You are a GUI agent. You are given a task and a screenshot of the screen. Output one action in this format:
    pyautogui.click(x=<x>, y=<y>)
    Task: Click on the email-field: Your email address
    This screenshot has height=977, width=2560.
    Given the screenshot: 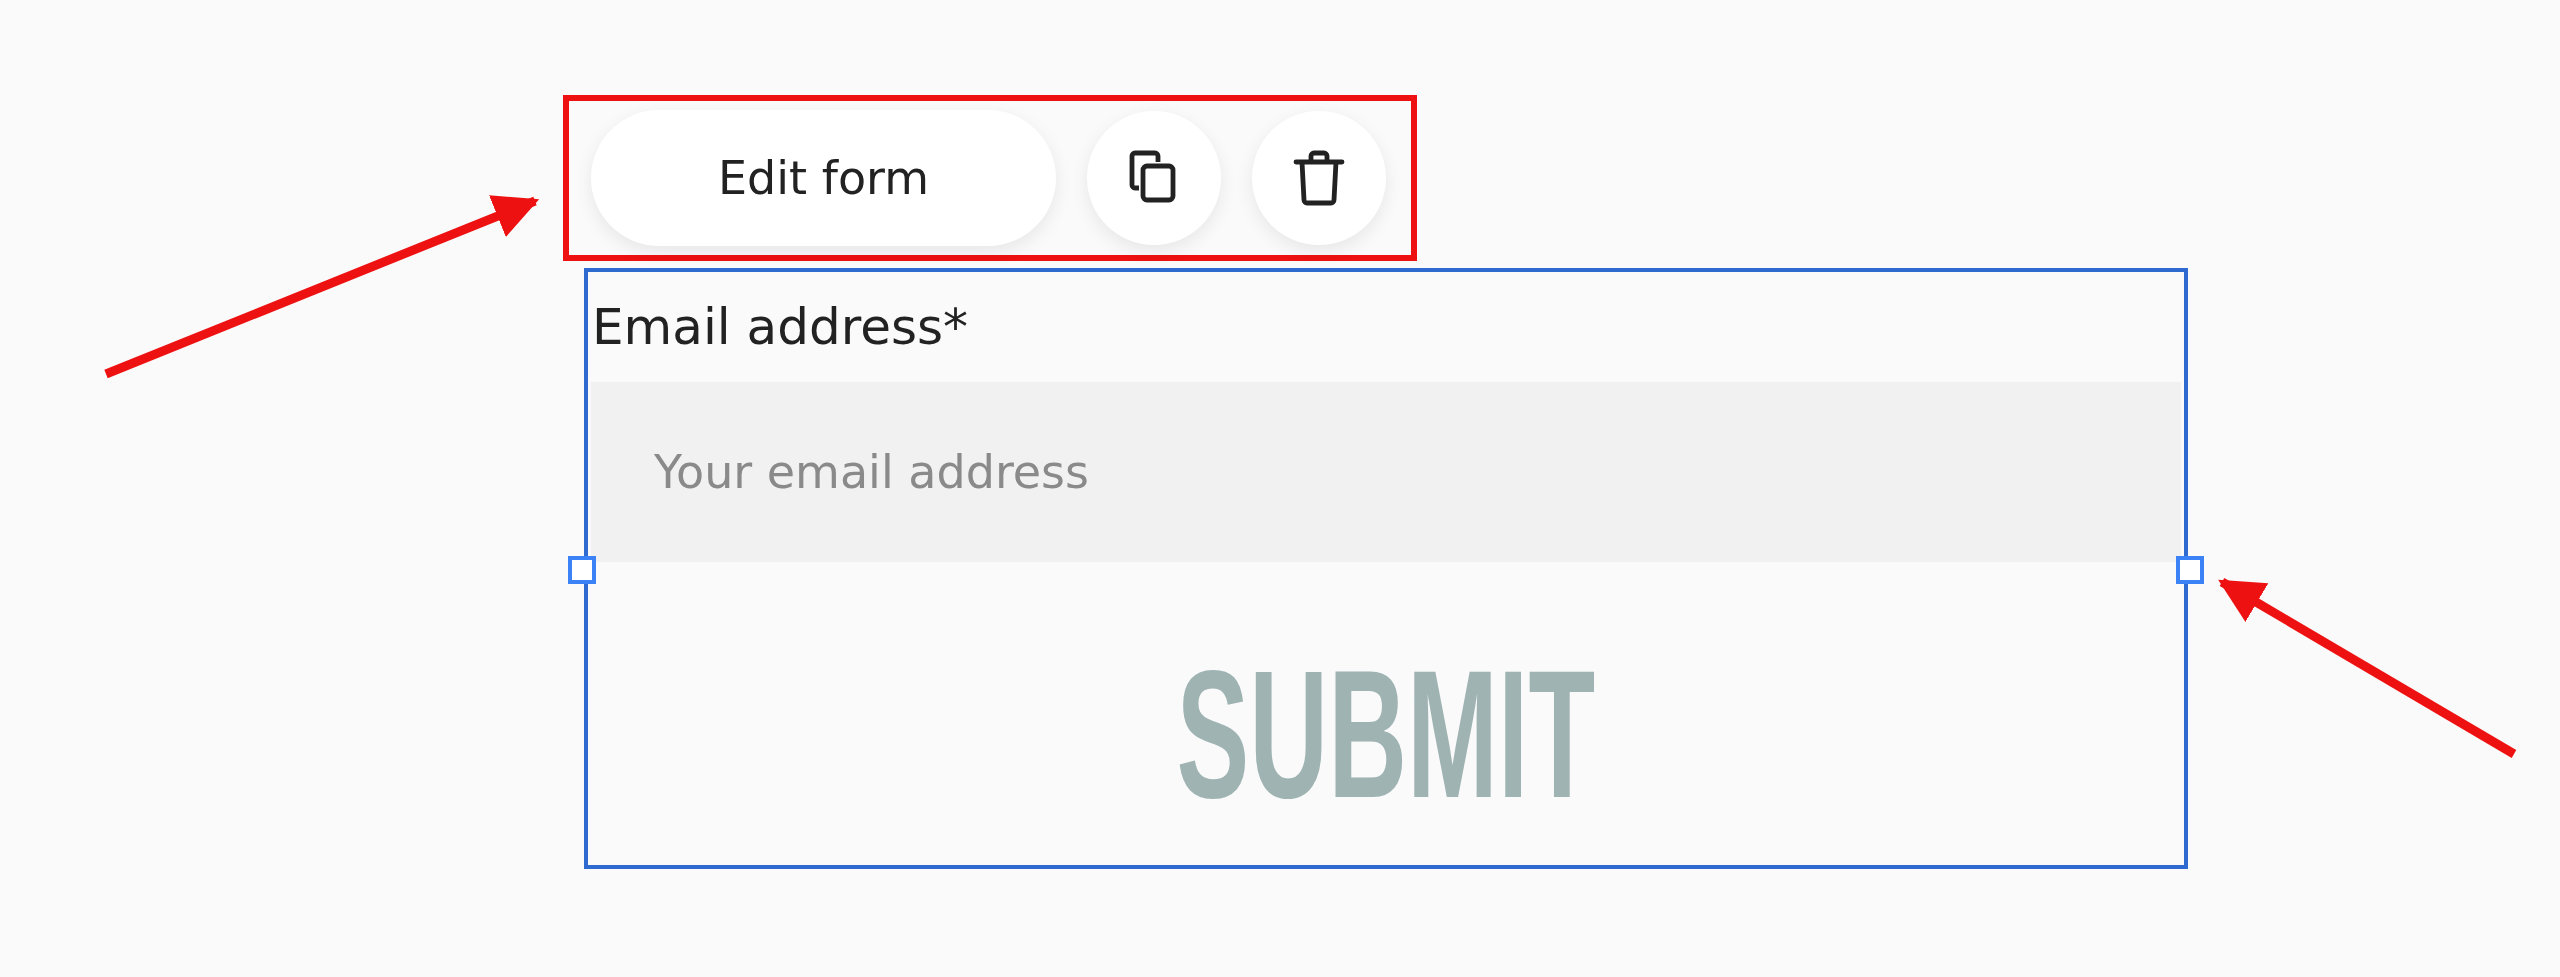 What is the action you would take?
    pyautogui.click(x=1386, y=472)
    